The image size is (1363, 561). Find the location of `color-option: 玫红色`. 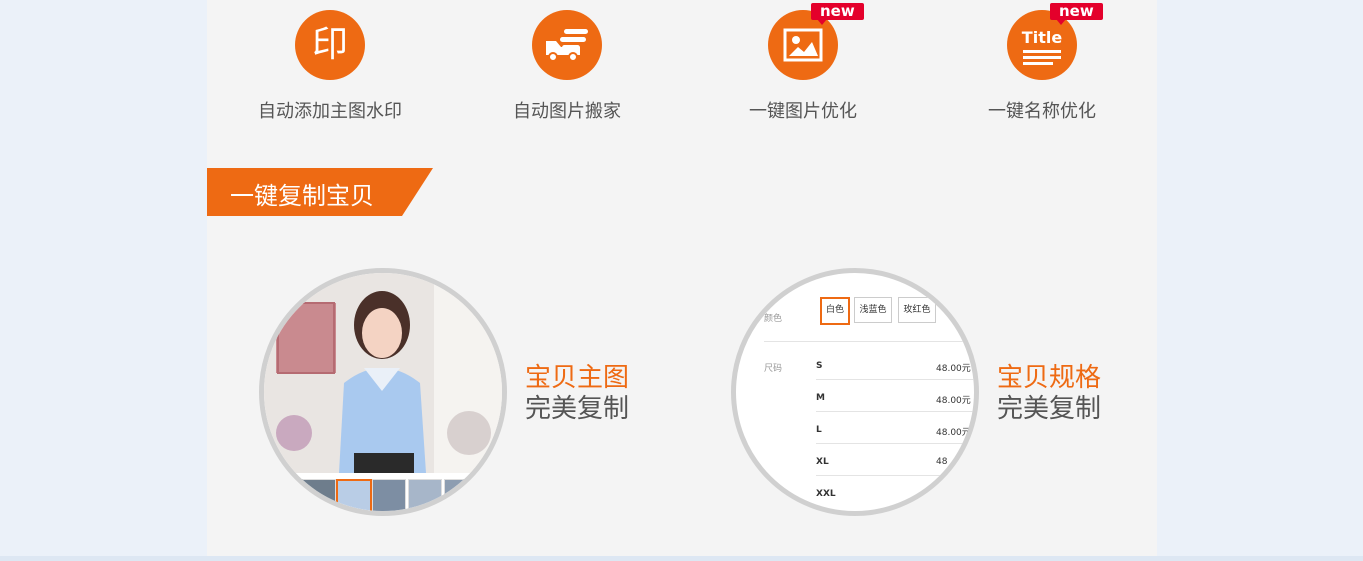

color-option: 玫红色 is located at coordinates (917, 310).